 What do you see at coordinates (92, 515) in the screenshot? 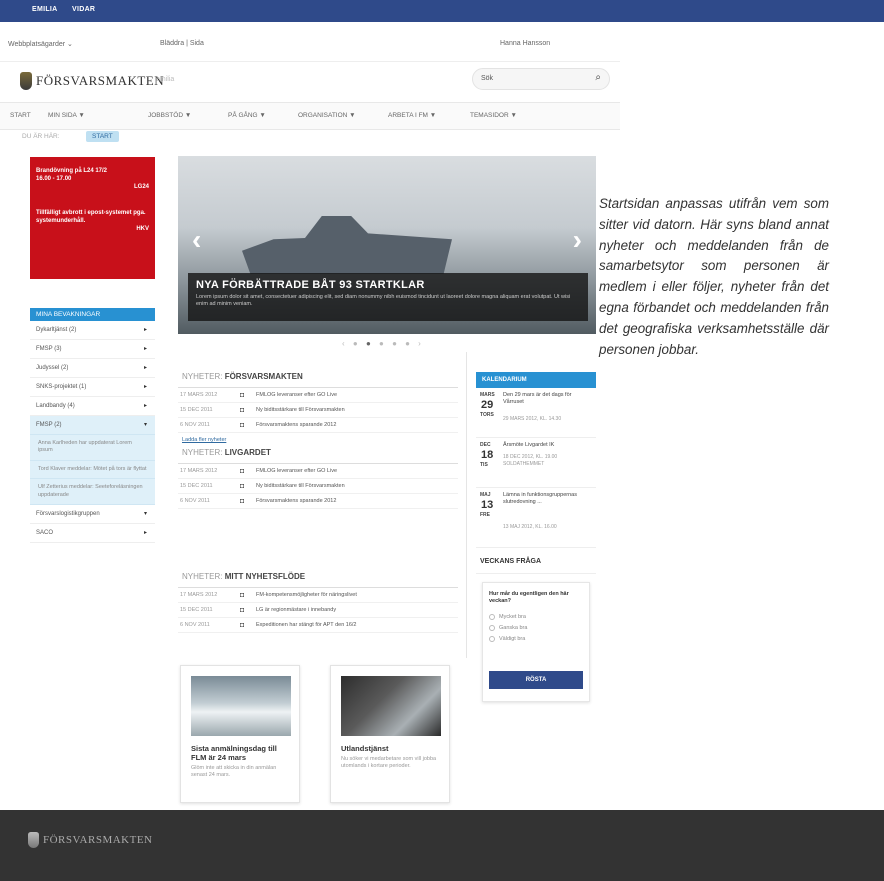
I see `watchlist-item: Försvarslogistikgruppen ▾` at bounding box center [92, 515].